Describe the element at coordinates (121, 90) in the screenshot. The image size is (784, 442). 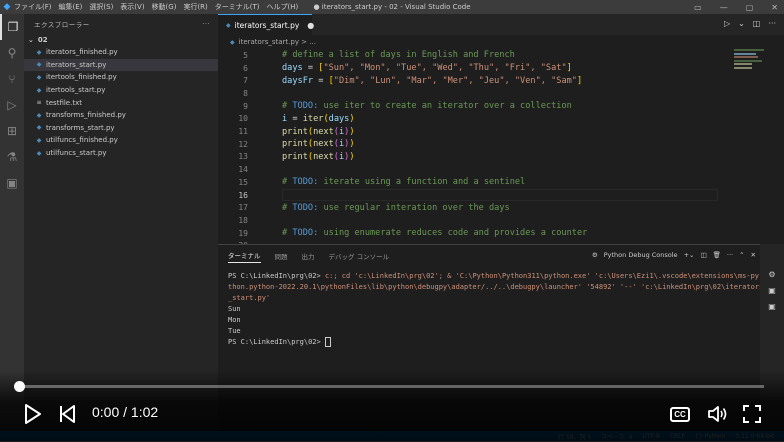
I see `file-item: ◆ itertools_start.py` at that location.